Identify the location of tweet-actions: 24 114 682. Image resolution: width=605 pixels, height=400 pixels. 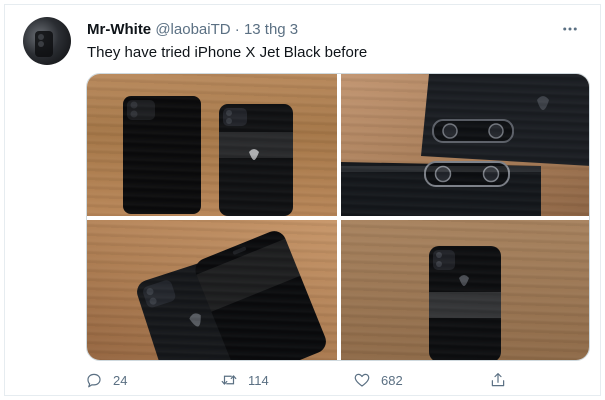
(300, 382).